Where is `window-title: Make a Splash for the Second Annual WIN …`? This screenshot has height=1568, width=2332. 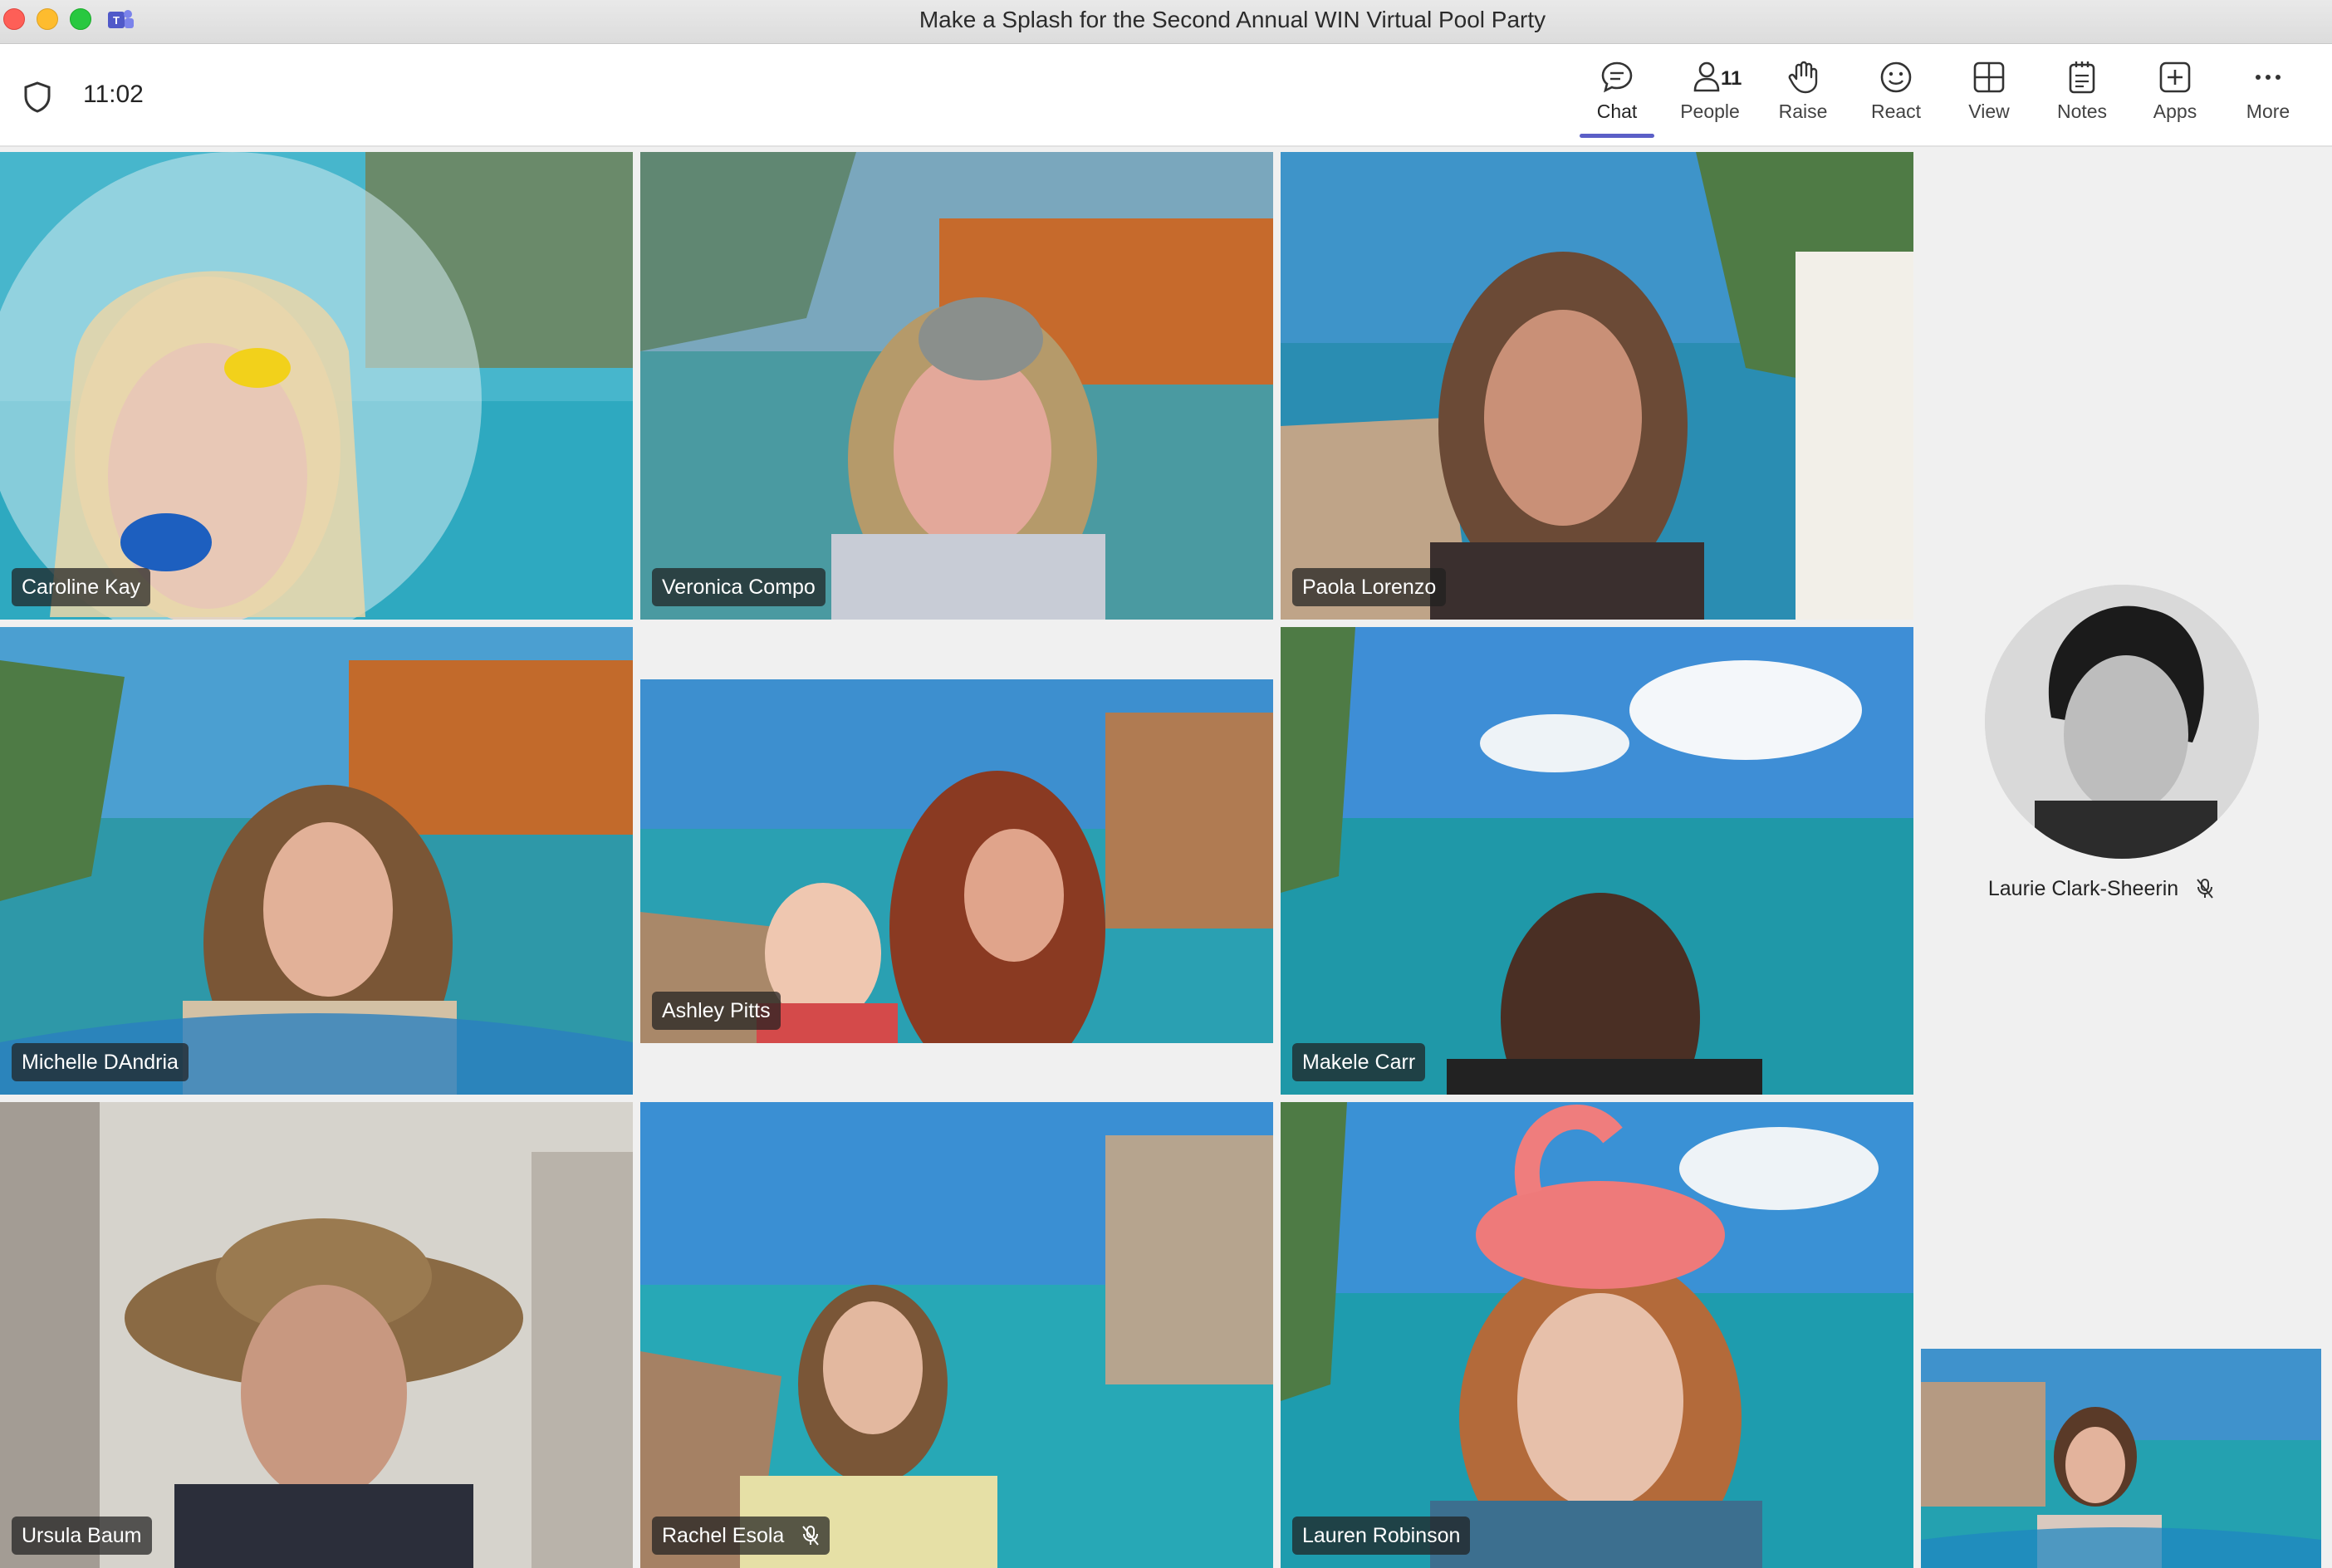
window-title: Make a Splash for the Second Annual WIN … is located at coordinates (1232, 19).